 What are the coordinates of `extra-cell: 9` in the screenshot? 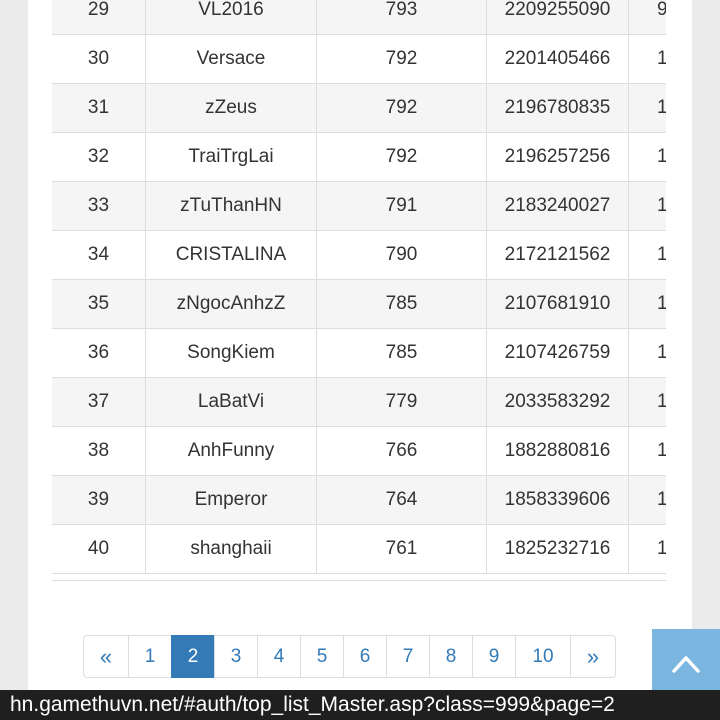 It's located at (647, 17).